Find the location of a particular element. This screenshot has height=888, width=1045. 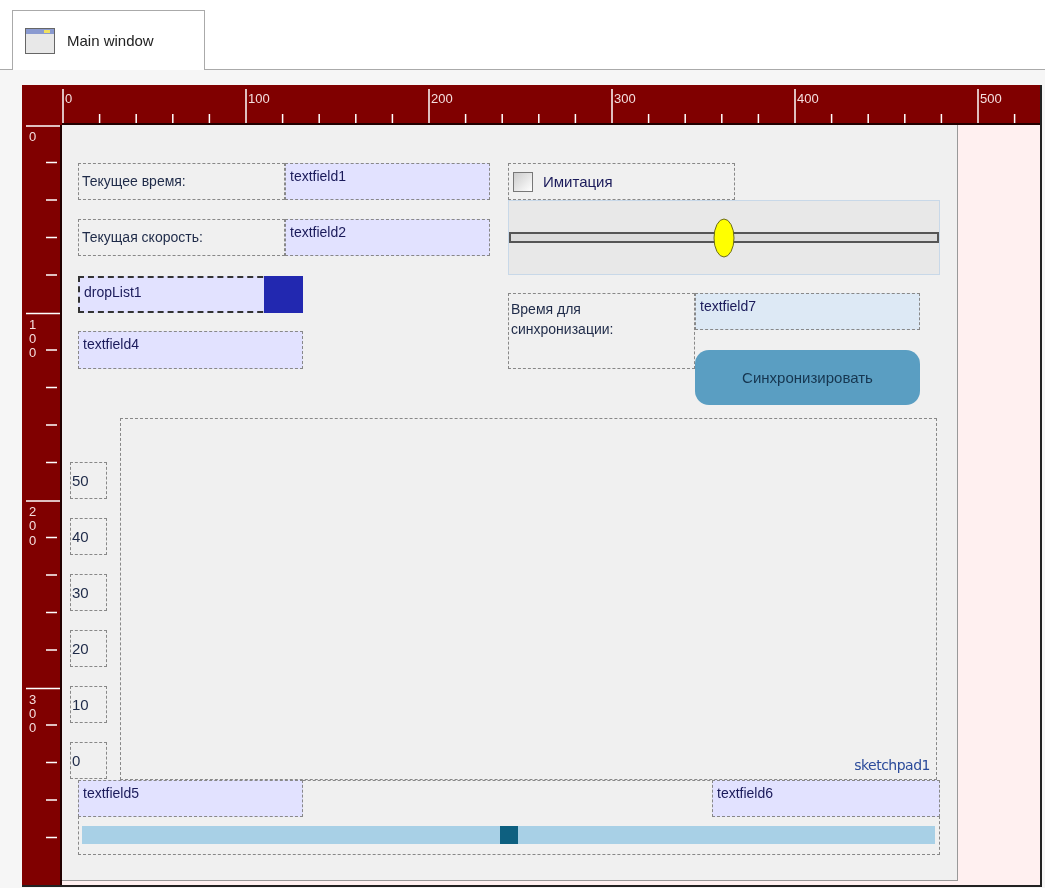

sketchpad-label: sketchpad1 is located at coordinates (892, 765).